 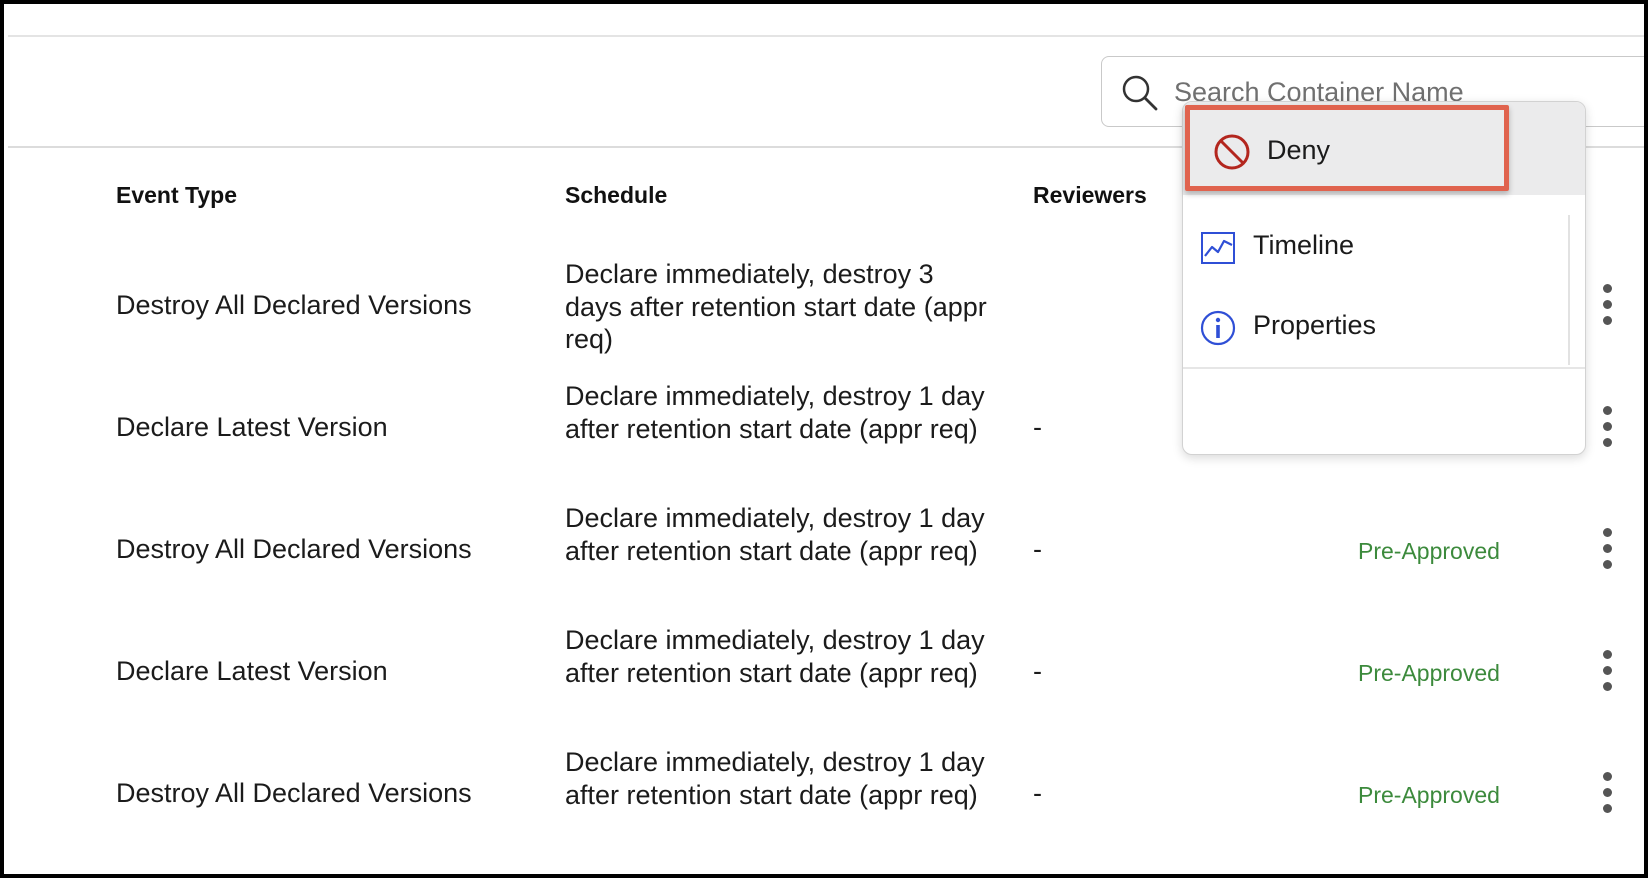 I want to click on menu-item-properties: Properties, so click(x=1384, y=327).